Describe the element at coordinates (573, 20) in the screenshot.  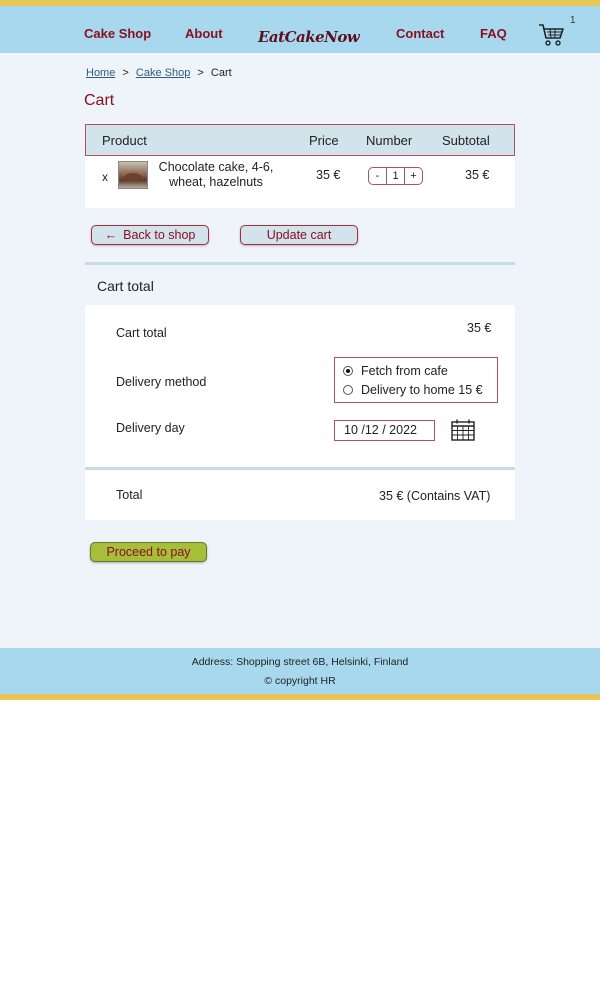
I see `cart-count-badge: 1` at that location.